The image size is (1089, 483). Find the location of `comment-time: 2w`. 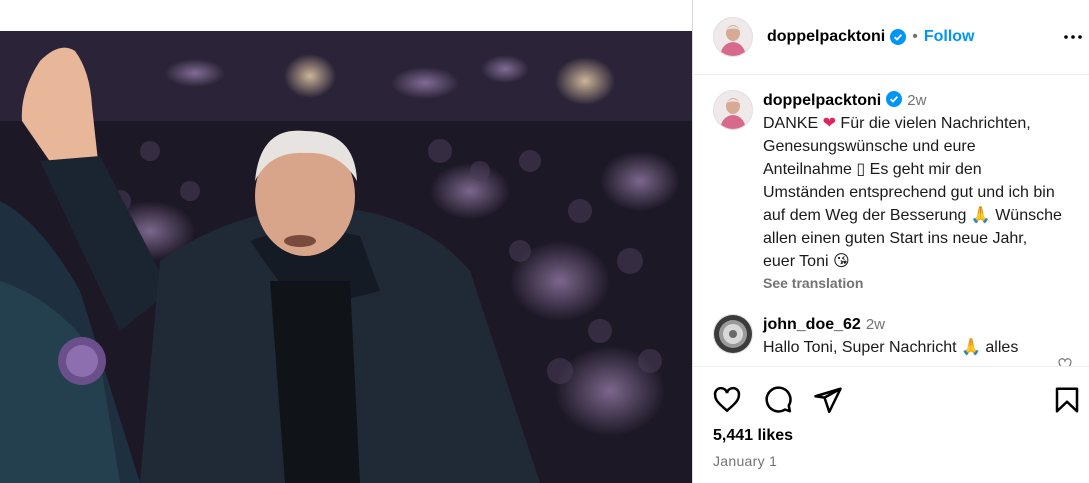

comment-time: 2w is located at coordinates (875, 324).